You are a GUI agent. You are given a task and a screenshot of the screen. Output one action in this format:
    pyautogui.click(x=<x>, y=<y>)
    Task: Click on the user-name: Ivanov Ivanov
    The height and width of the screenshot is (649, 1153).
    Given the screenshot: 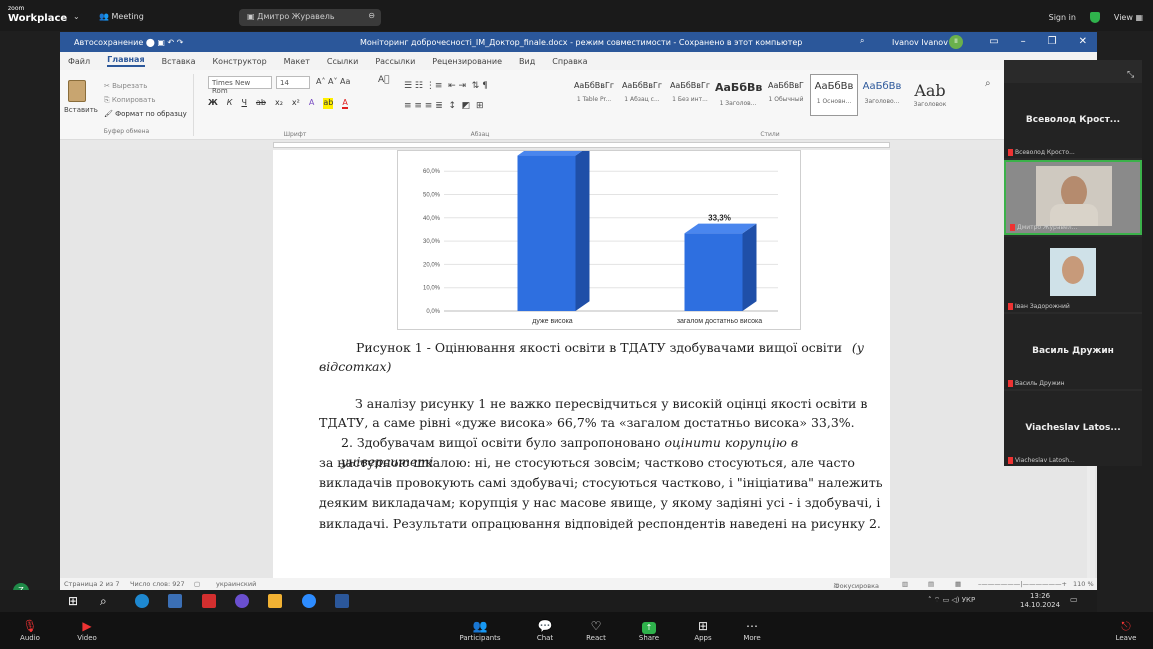 What is the action you would take?
    pyautogui.click(x=920, y=42)
    